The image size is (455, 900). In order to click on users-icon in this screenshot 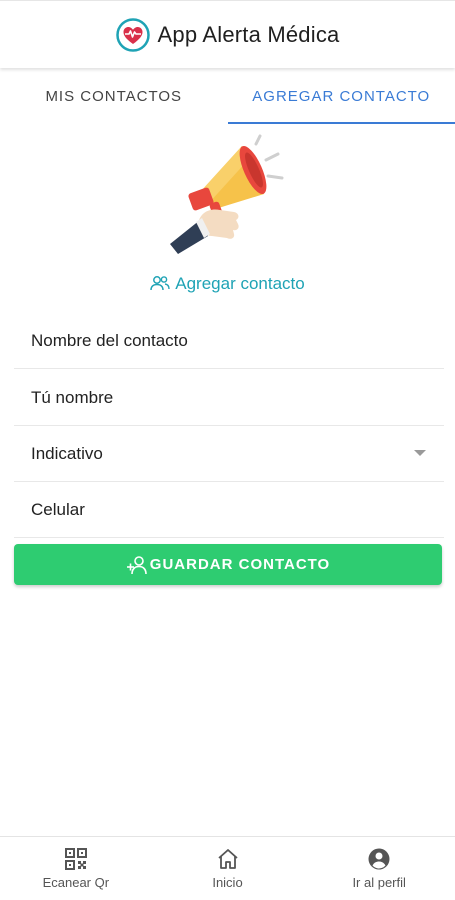, I will do `click(160, 283)`.